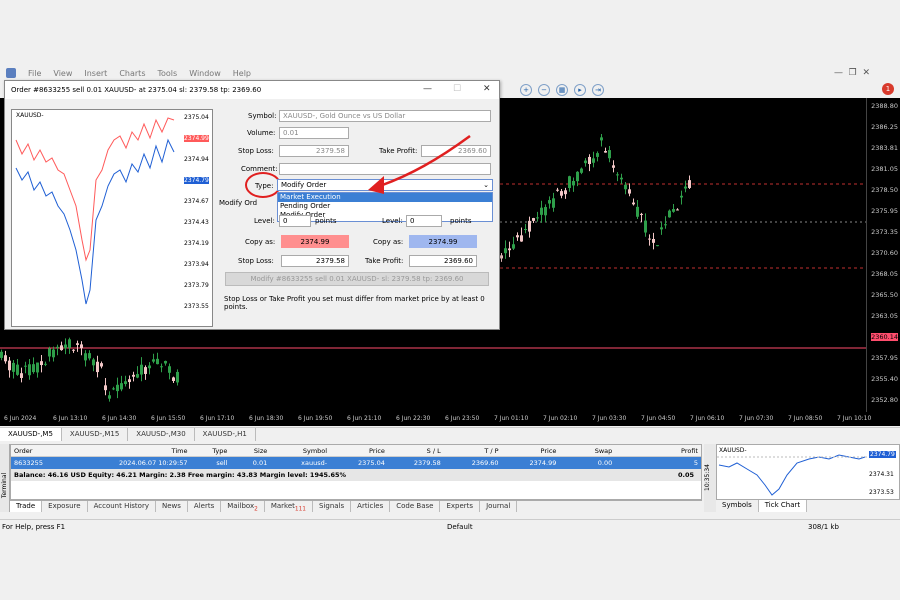 Image resolution: width=900 pixels, height=600 pixels. What do you see at coordinates (210, 451) in the screenshot?
I see `column-header: Type` at bounding box center [210, 451].